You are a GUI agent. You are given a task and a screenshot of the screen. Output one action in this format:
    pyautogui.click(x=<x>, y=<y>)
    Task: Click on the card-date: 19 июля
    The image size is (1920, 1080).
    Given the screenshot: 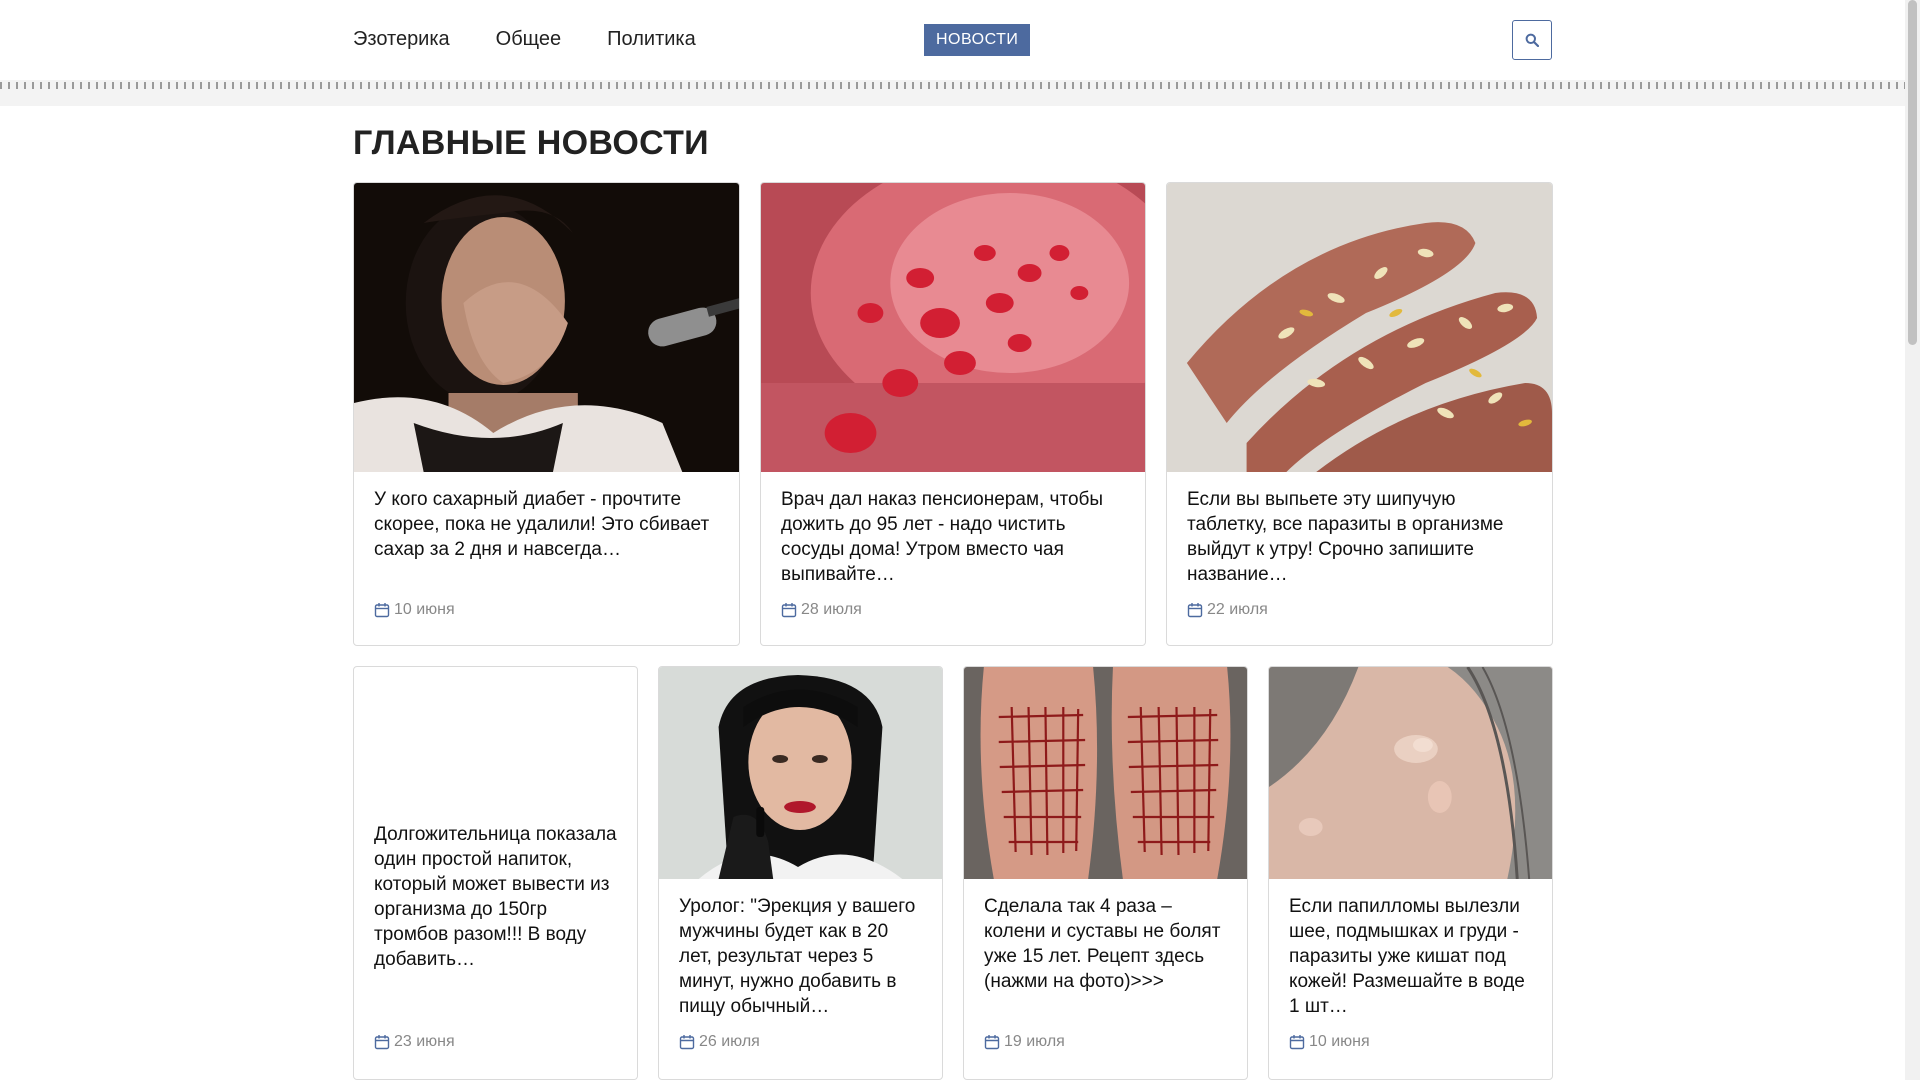 What is the action you would take?
    pyautogui.click(x=1024, y=1042)
    